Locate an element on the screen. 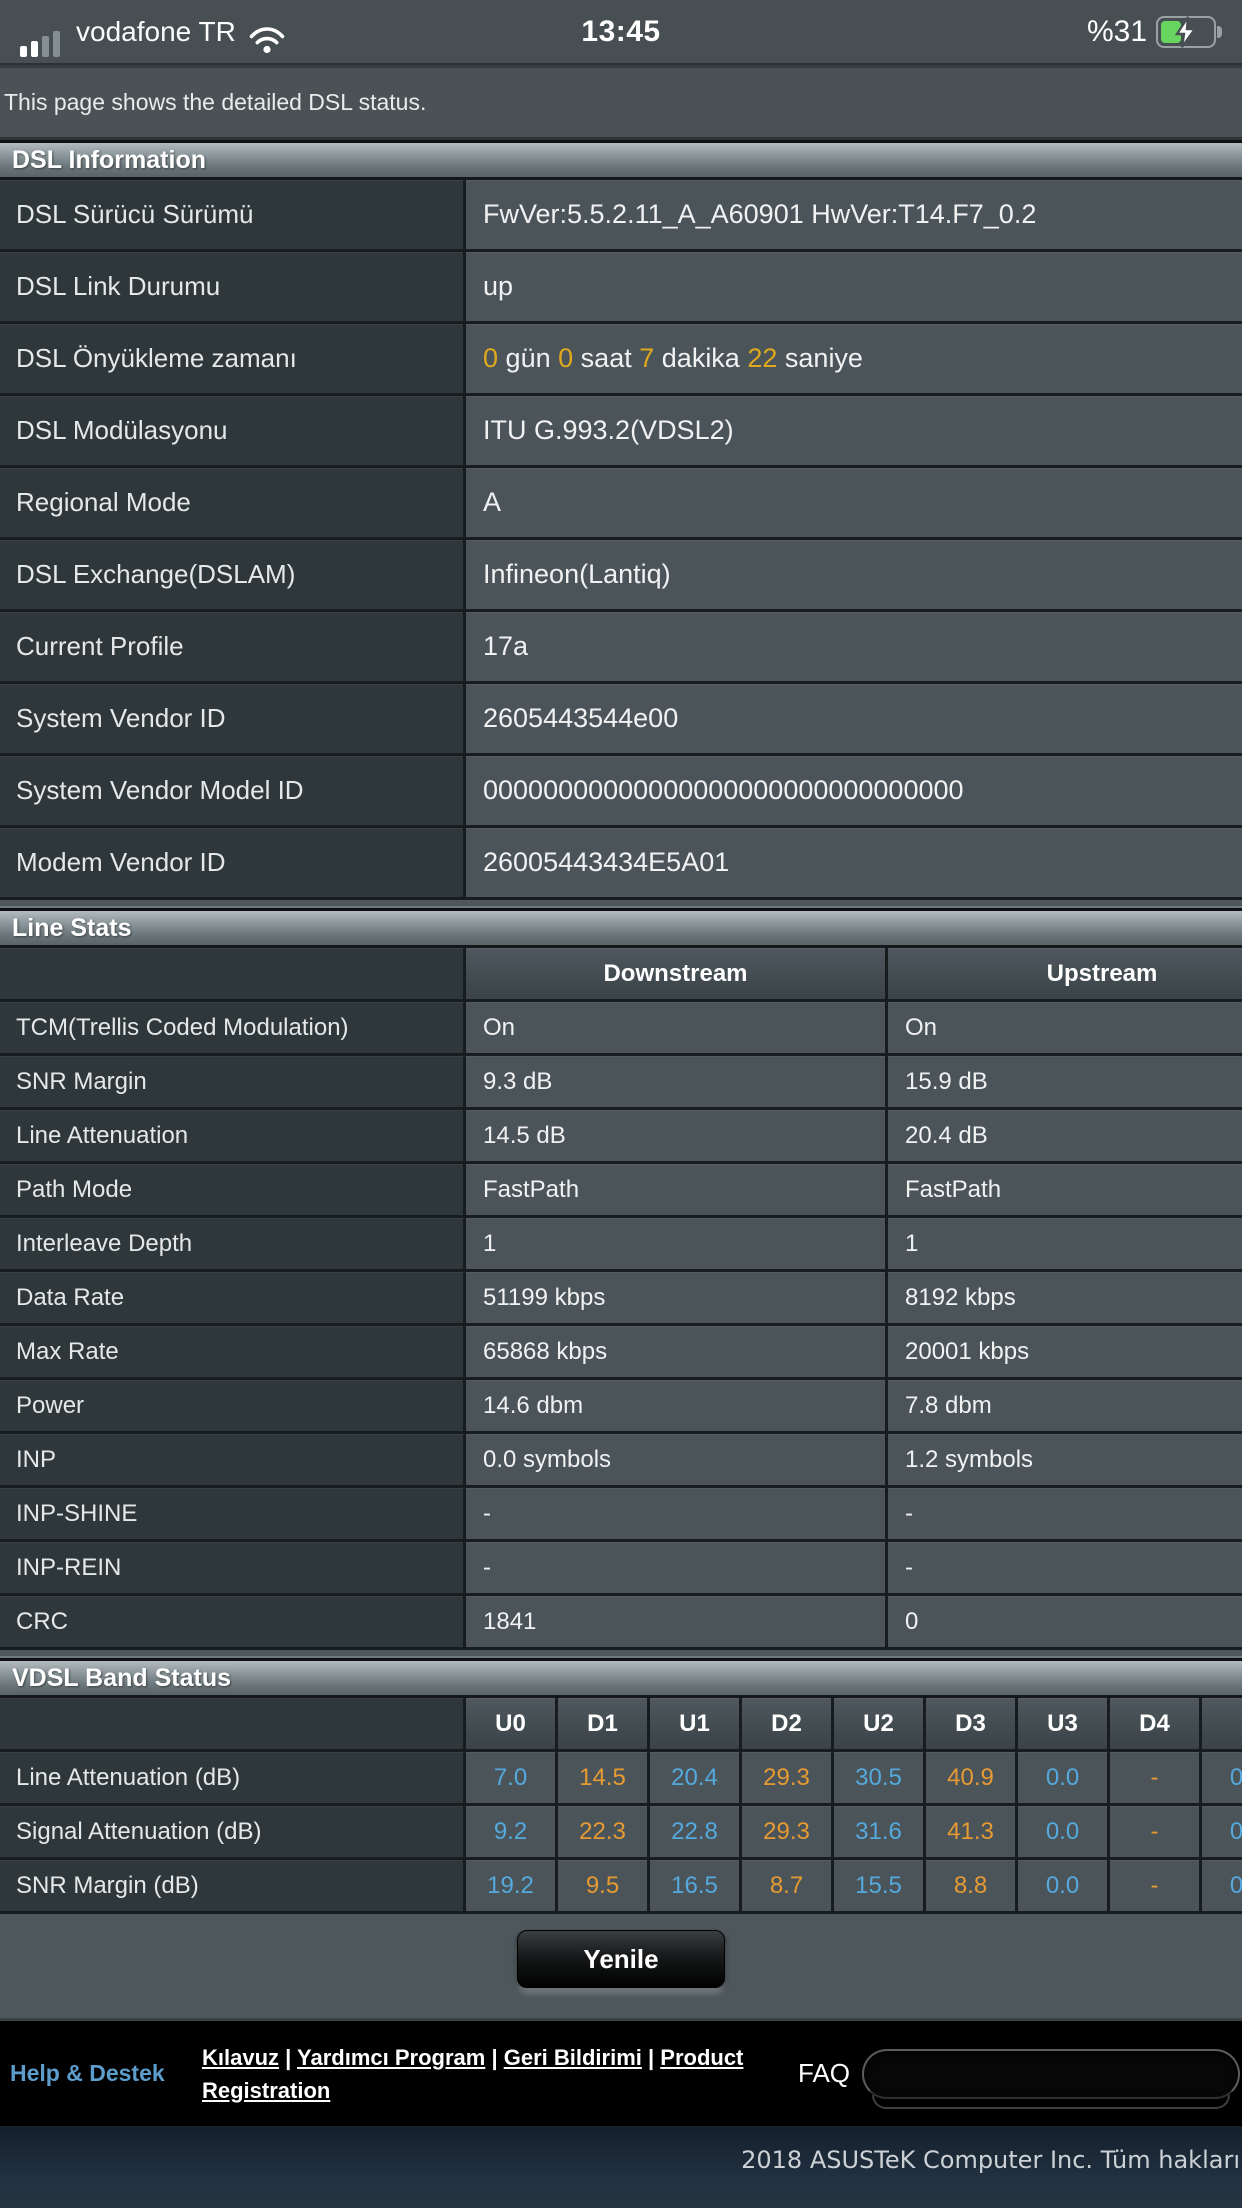  cellular-signal-icon is located at coordinates (42, 44).